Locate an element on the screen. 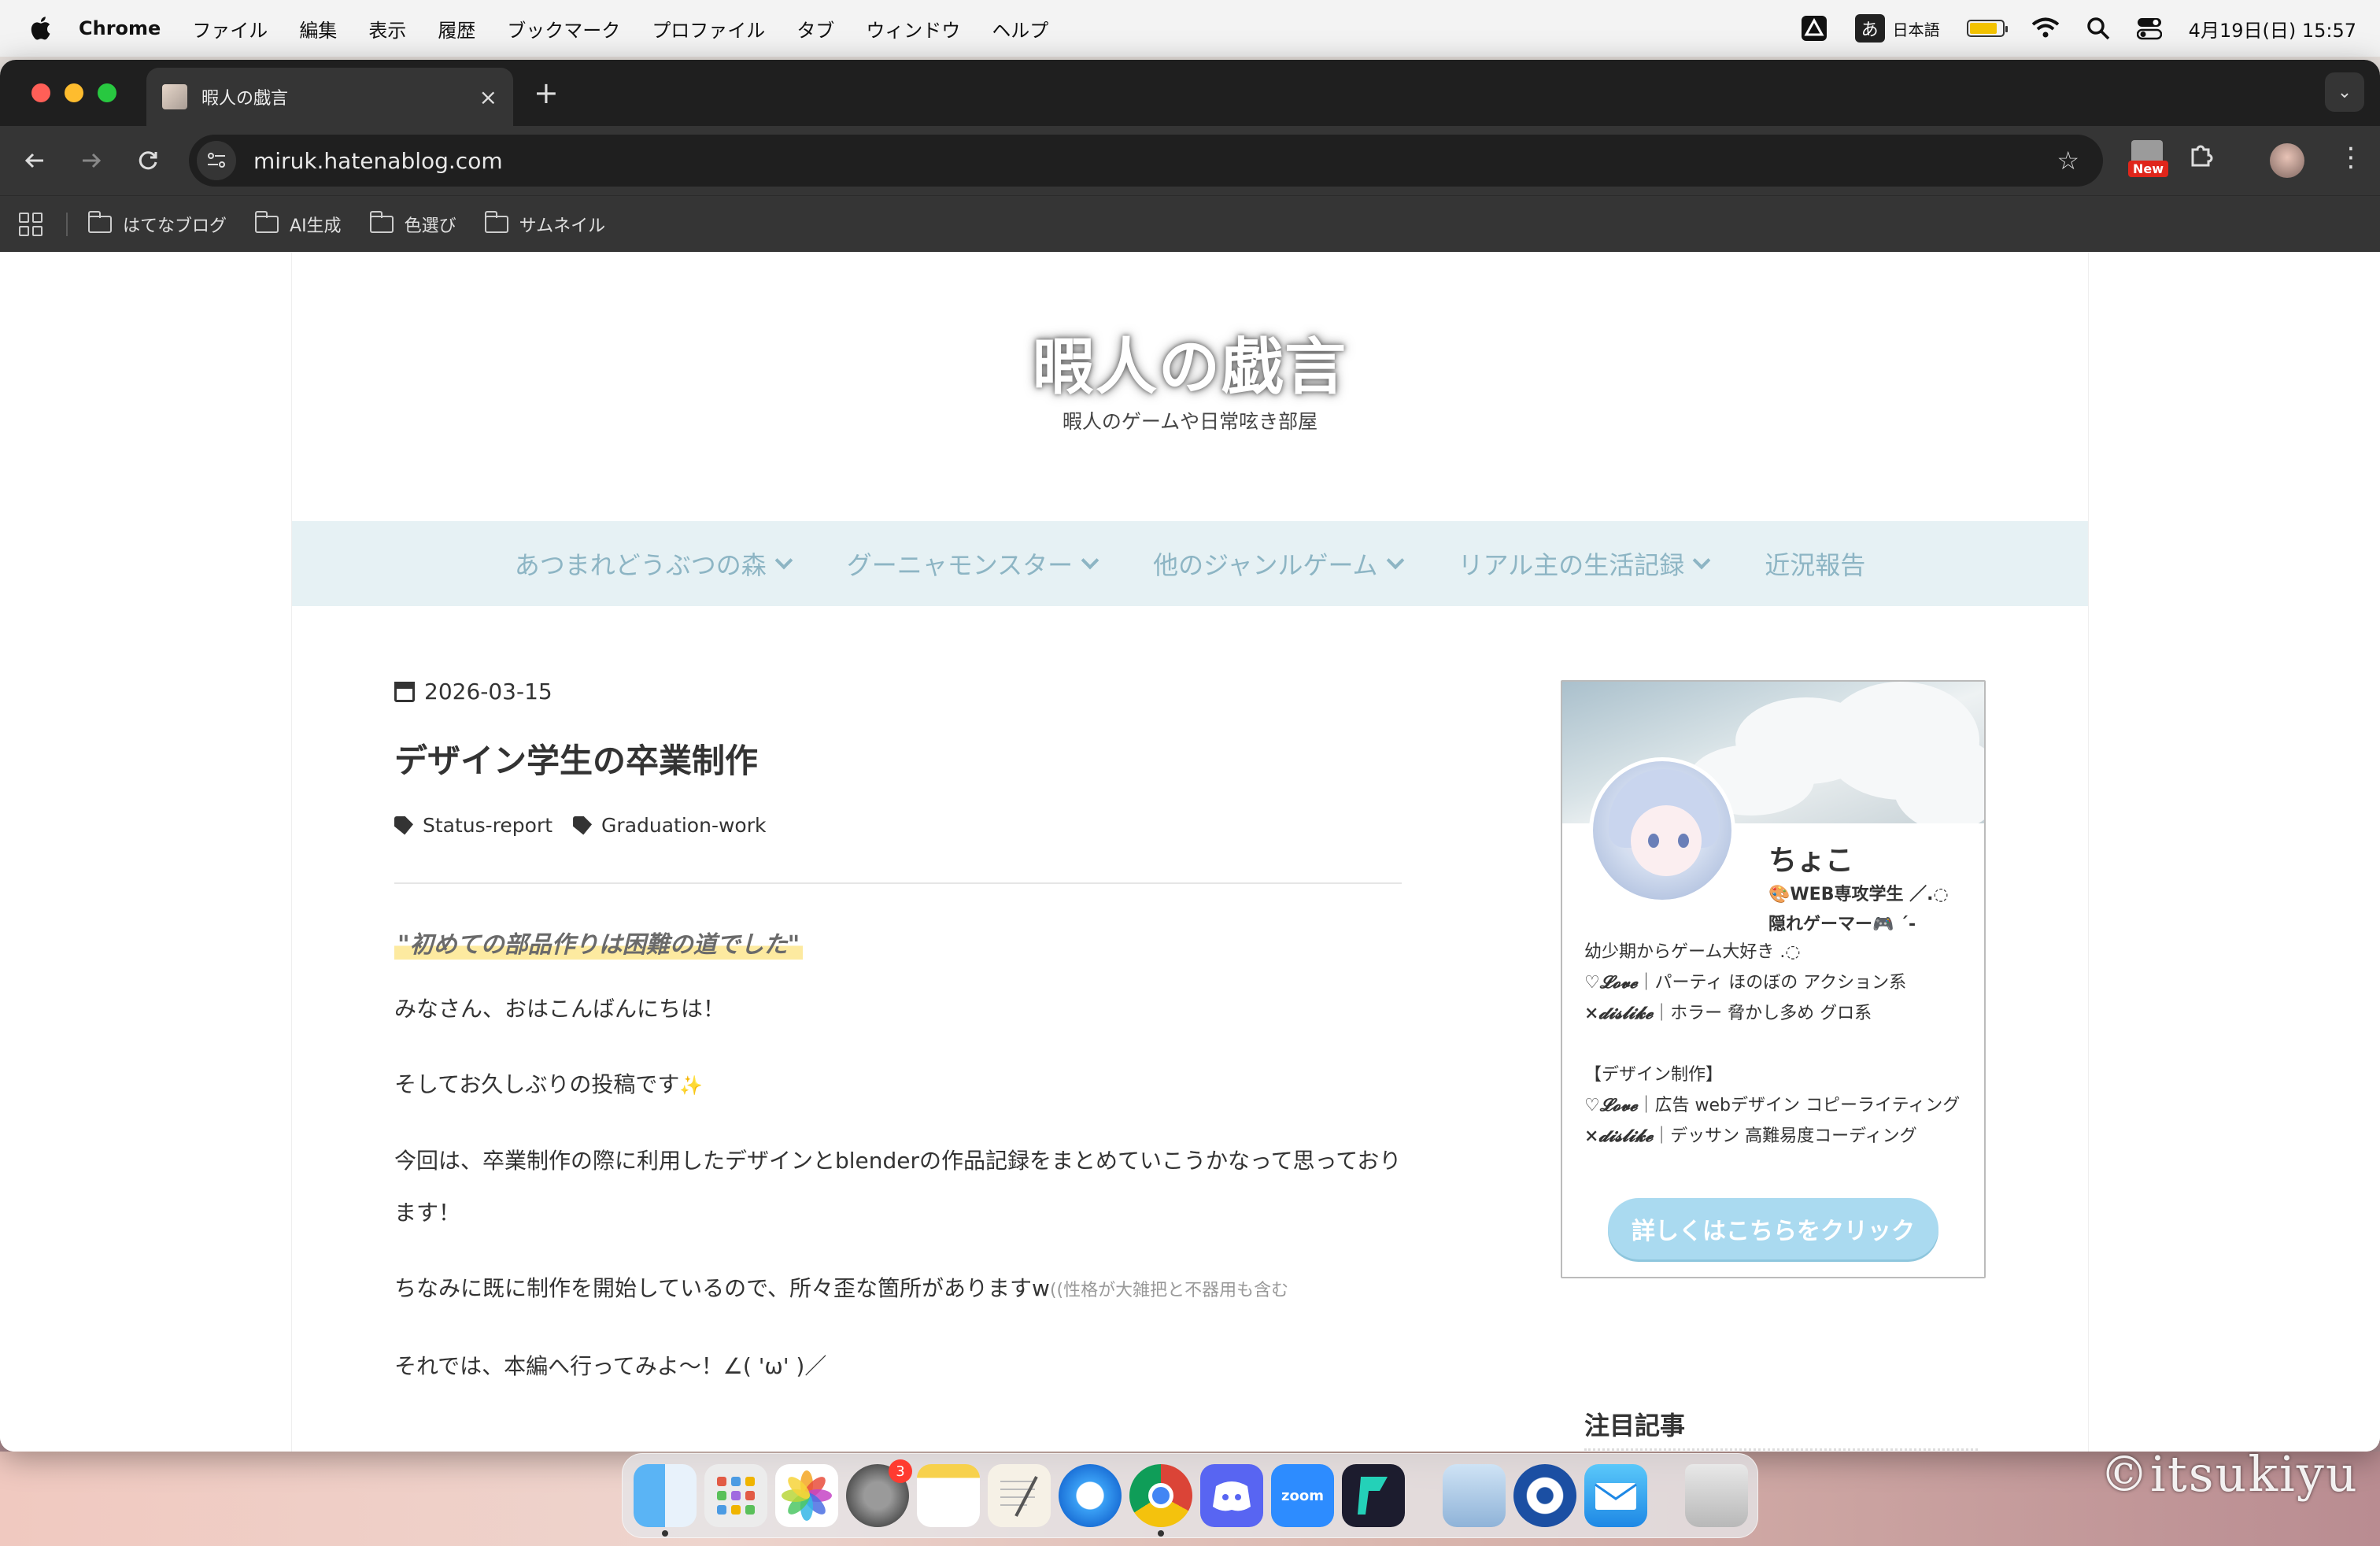 This screenshot has height=1546, width=2380. address-bar: miruk.hatenablog.com ☆ is located at coordinates (1146, 161).